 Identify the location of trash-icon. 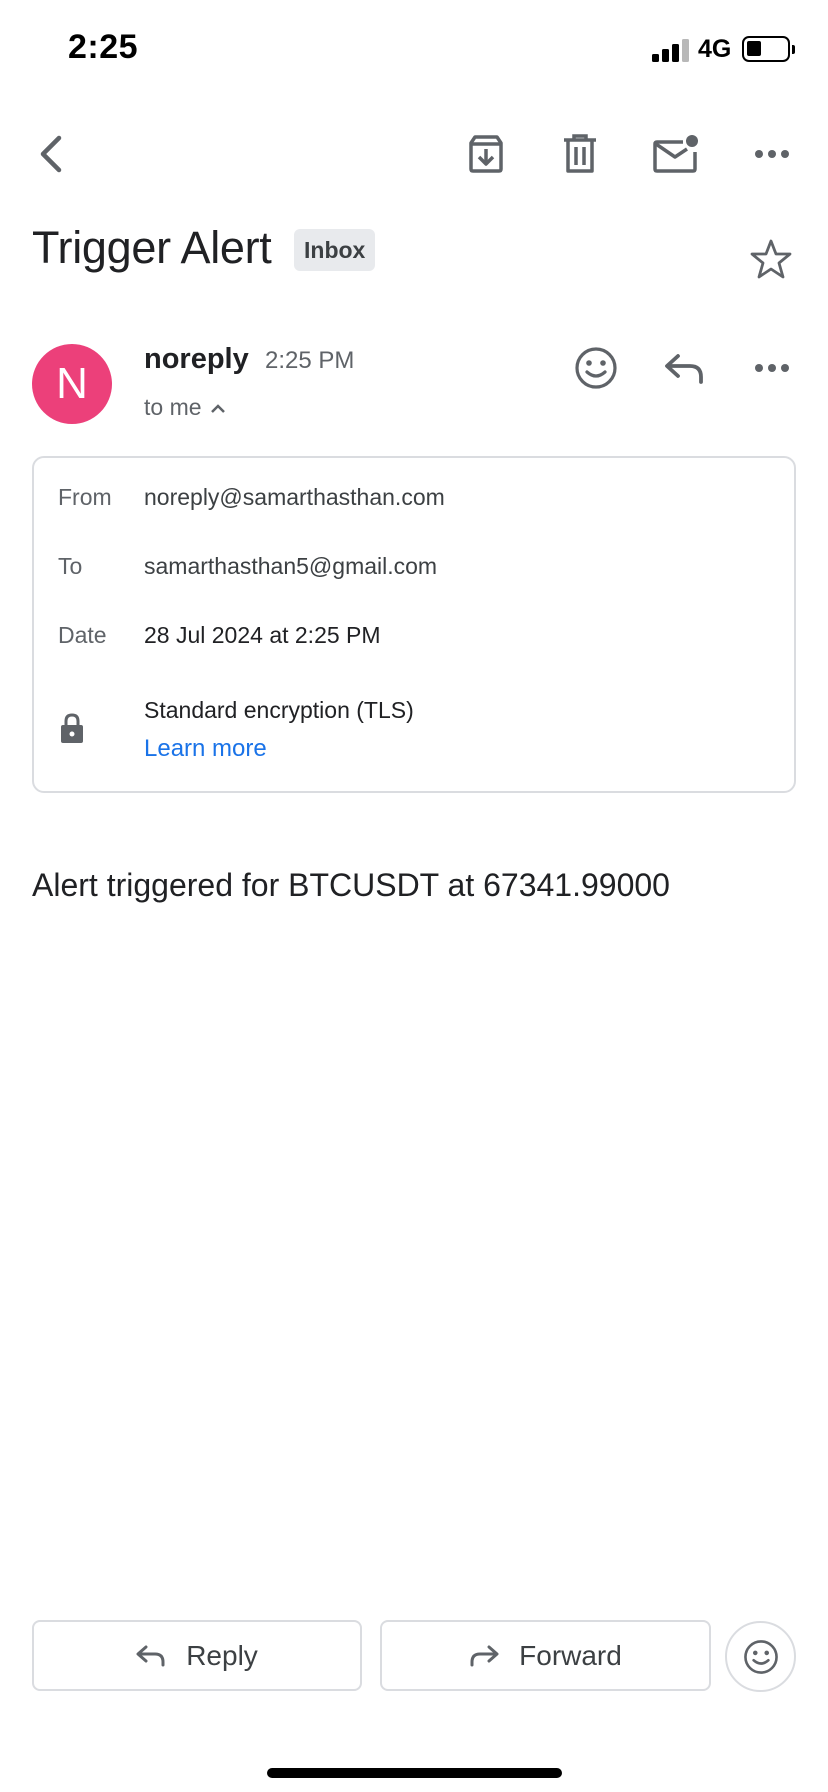
(580, 153).